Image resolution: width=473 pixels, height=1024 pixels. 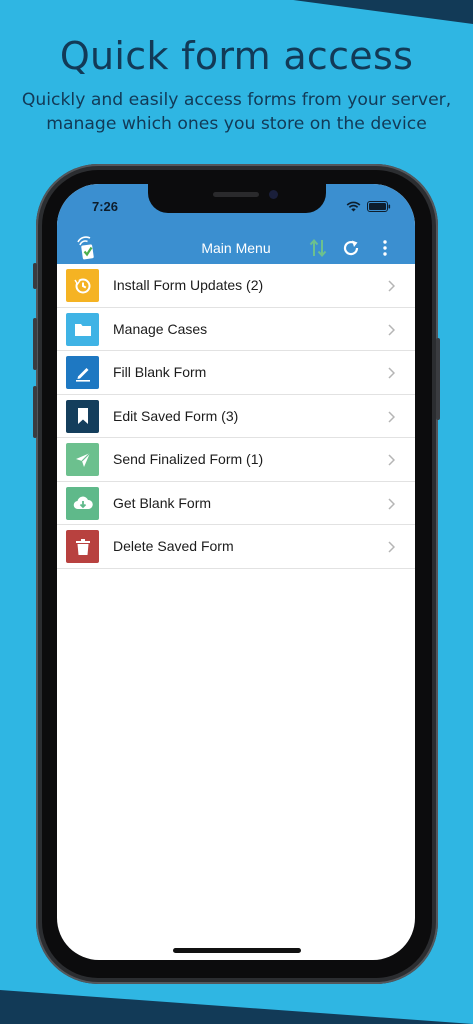 What do you see at coordinates (82, 285) in the screenshot?
I see `update-icon` at bounding box center [82, 285].